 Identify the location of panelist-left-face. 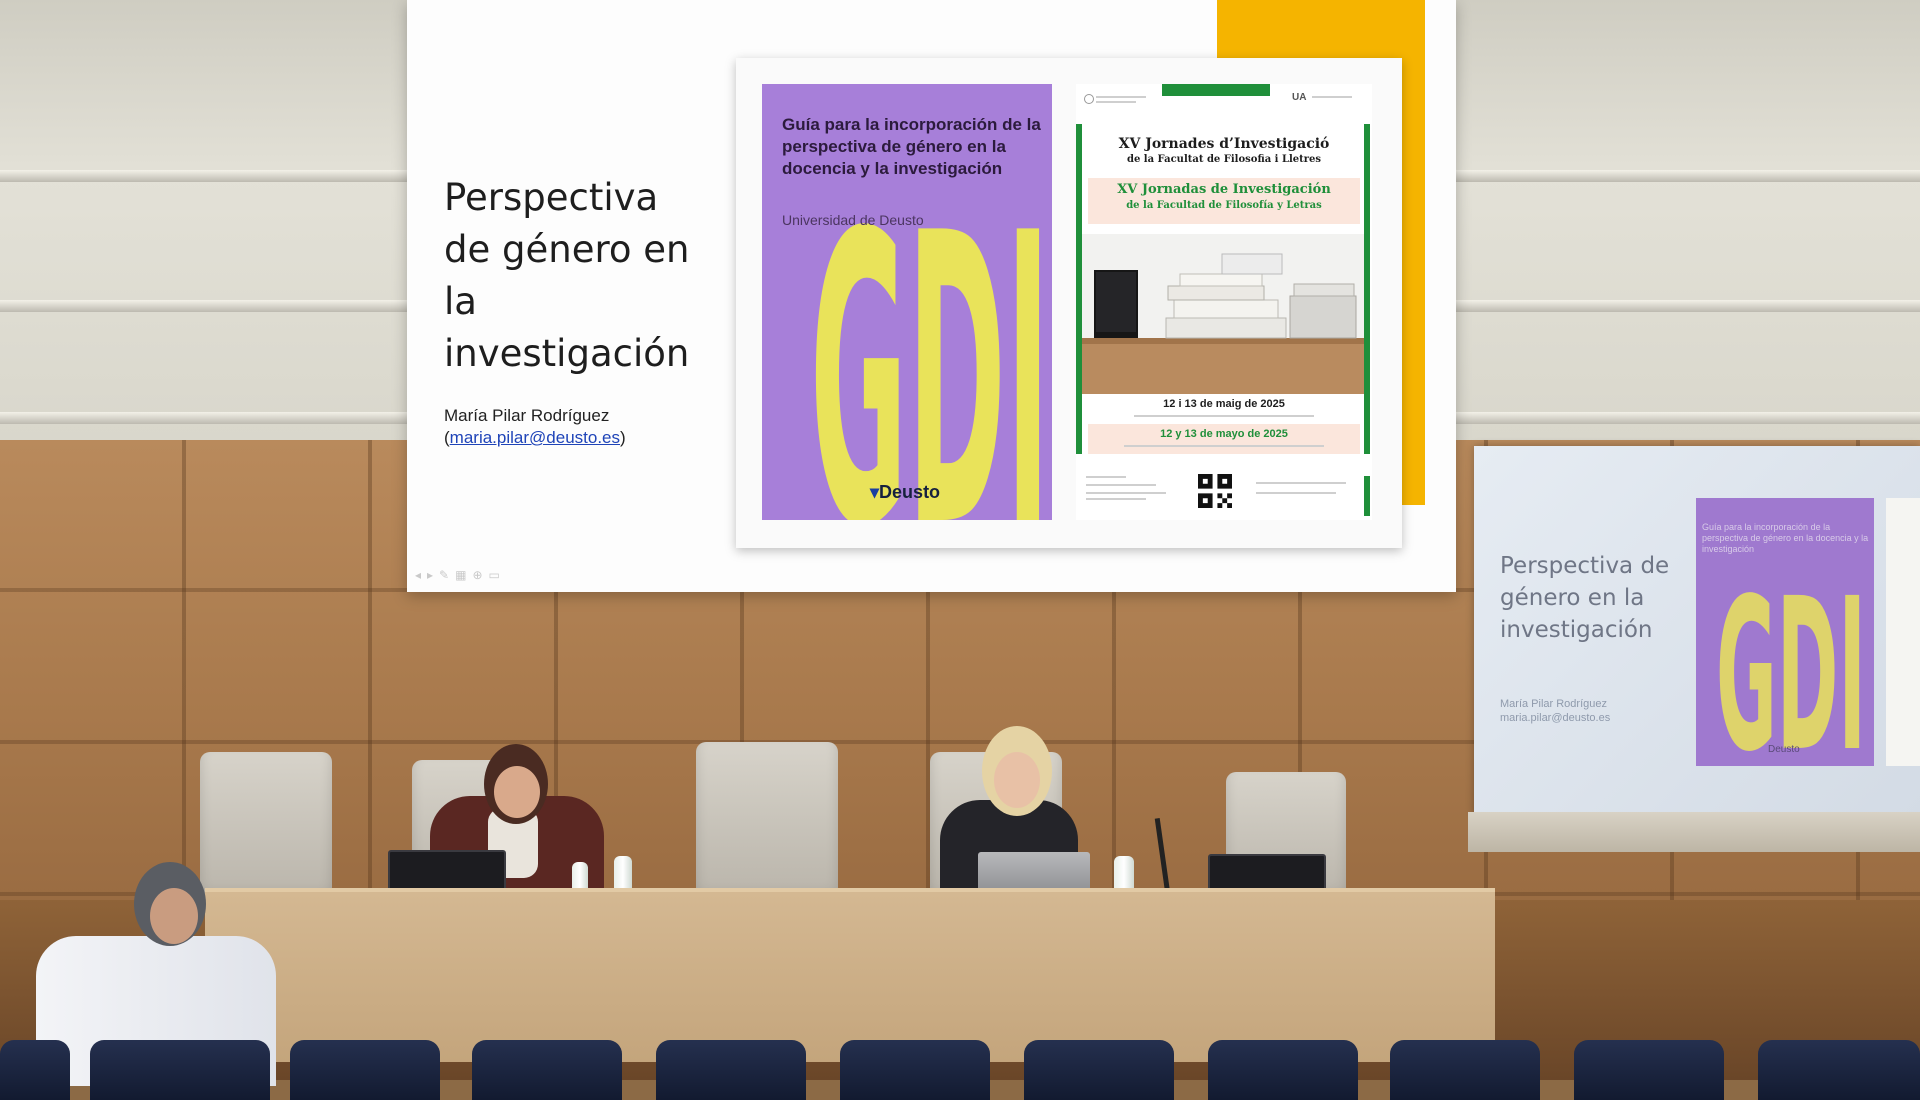
(517, 792).